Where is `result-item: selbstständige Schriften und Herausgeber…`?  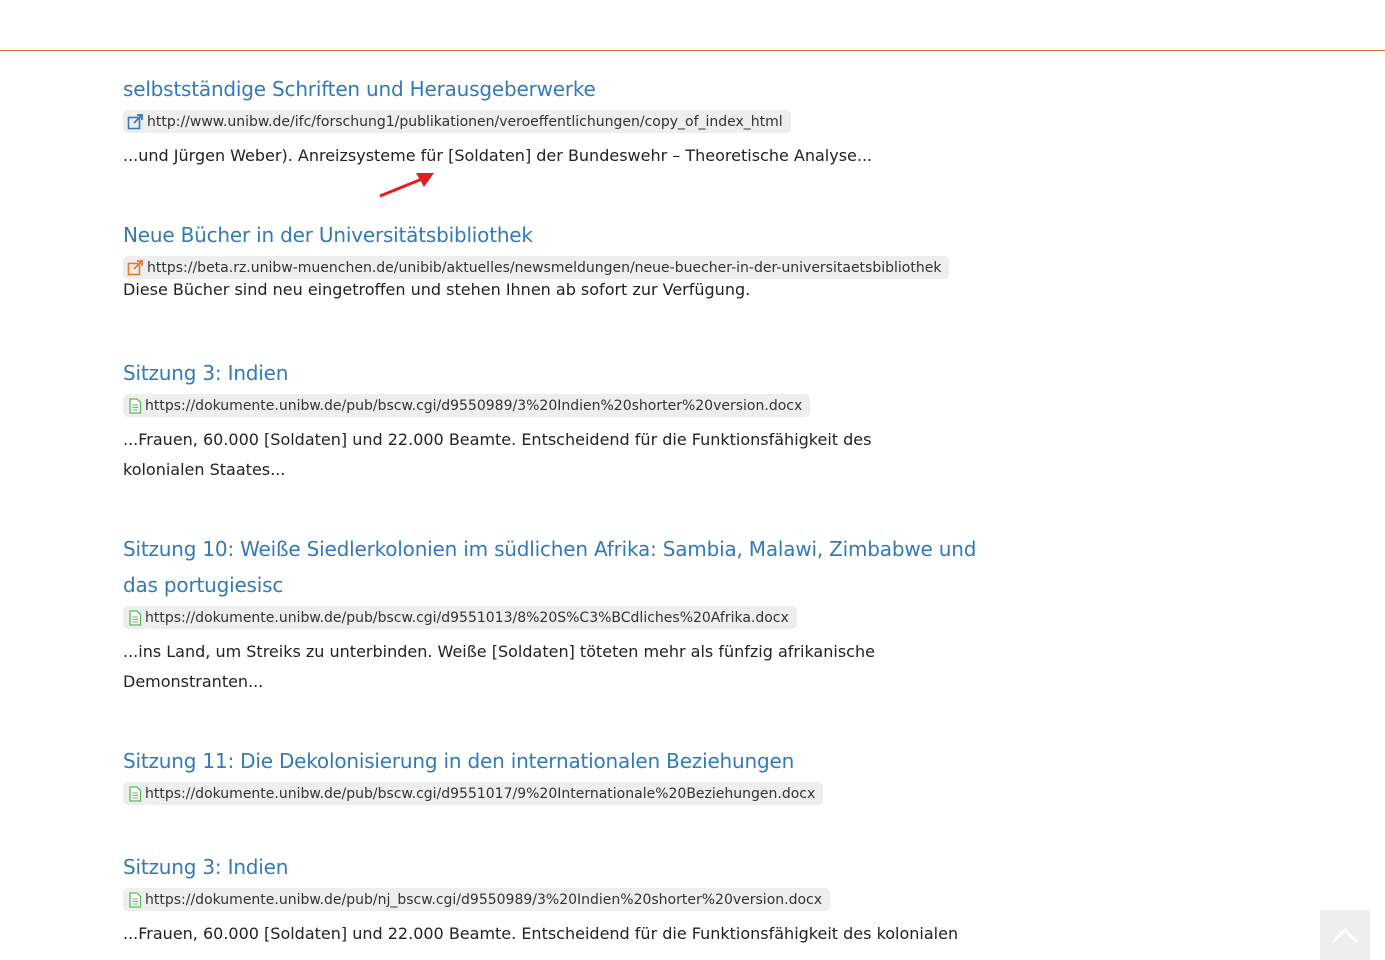 result-item: selbstständige Schriften und Herausgeber… is located at coordinates (573, 121).